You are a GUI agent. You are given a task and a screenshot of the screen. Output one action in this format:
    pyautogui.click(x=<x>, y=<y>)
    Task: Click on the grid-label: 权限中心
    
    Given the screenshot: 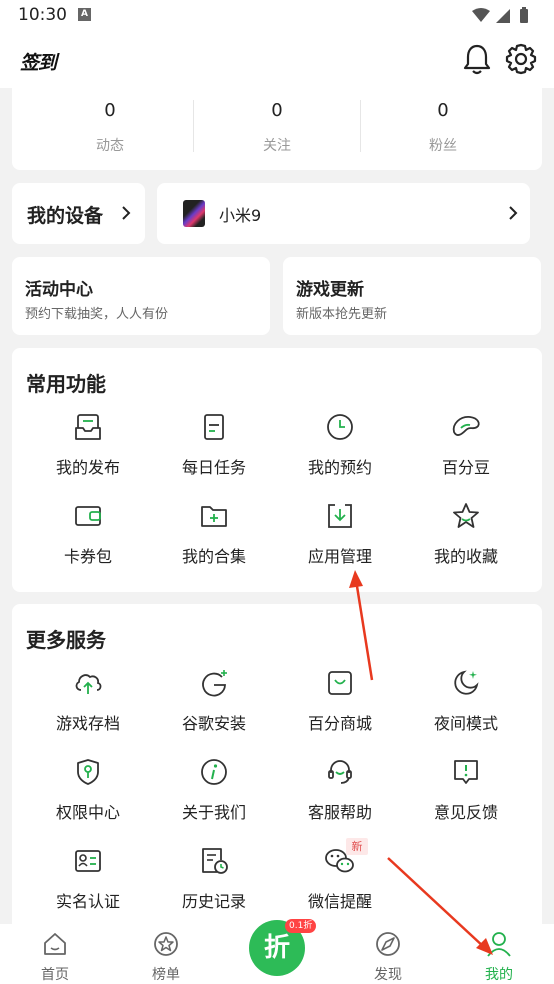 What is the action you would take?
    pyautogui.click(x=87, y=812)
    